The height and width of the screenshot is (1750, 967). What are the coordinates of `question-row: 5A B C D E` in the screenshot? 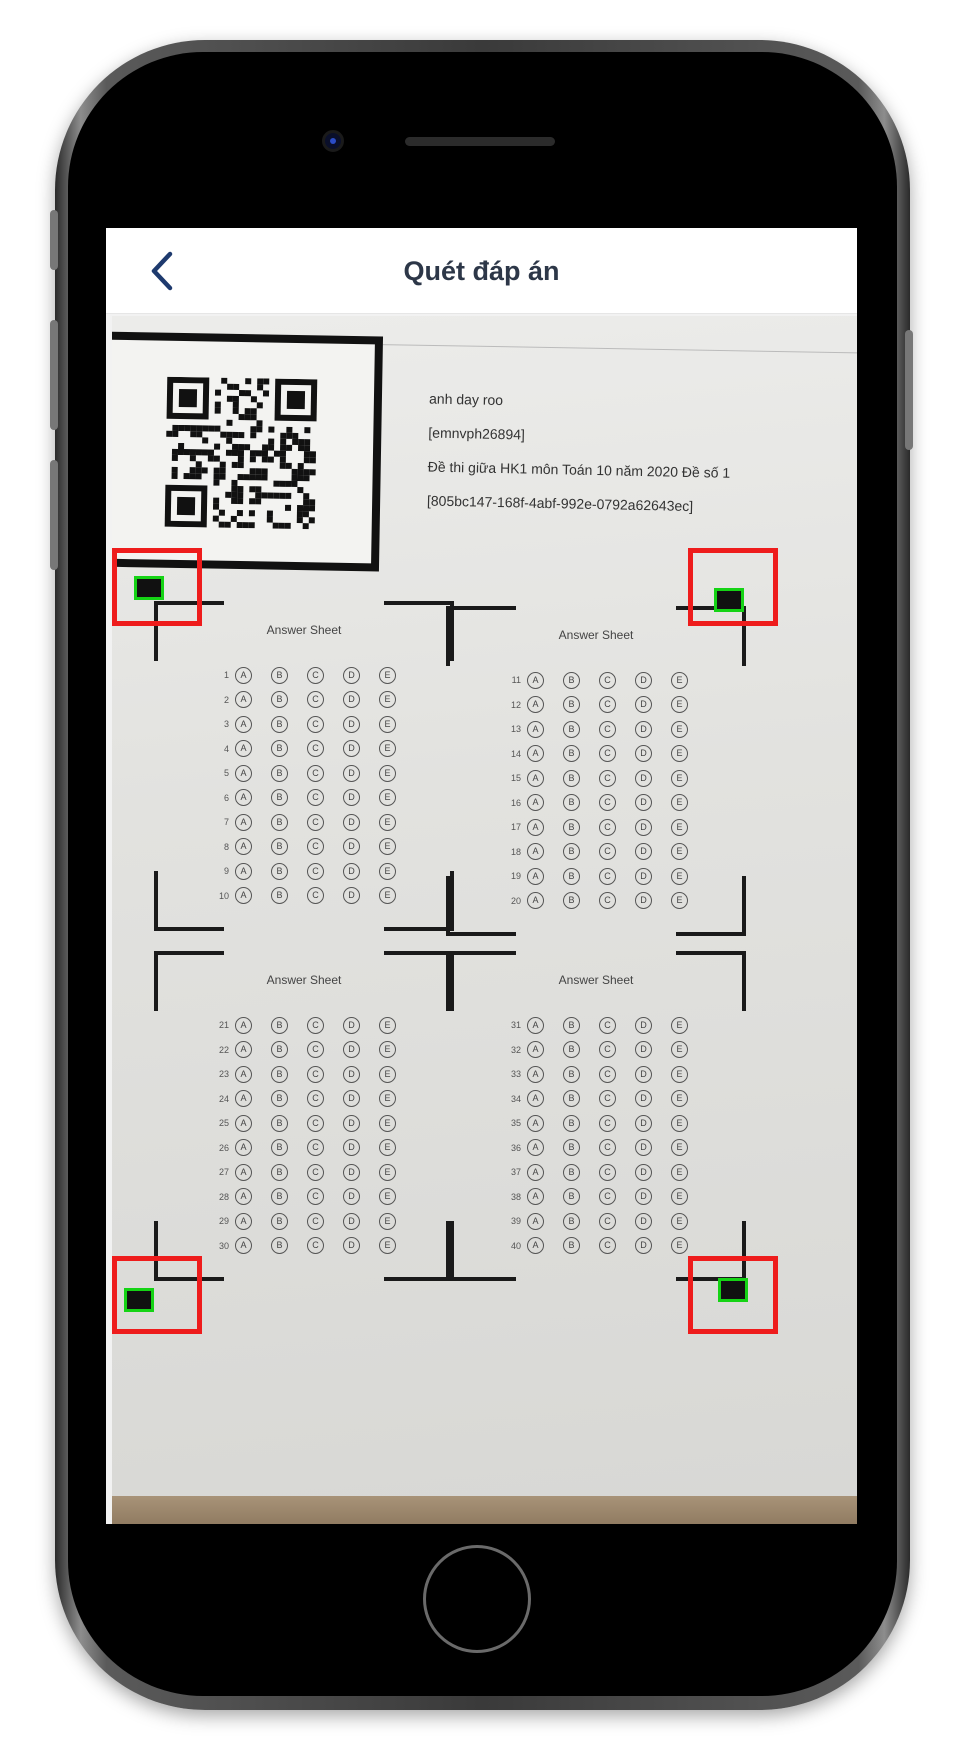 It's located at (312, 773).